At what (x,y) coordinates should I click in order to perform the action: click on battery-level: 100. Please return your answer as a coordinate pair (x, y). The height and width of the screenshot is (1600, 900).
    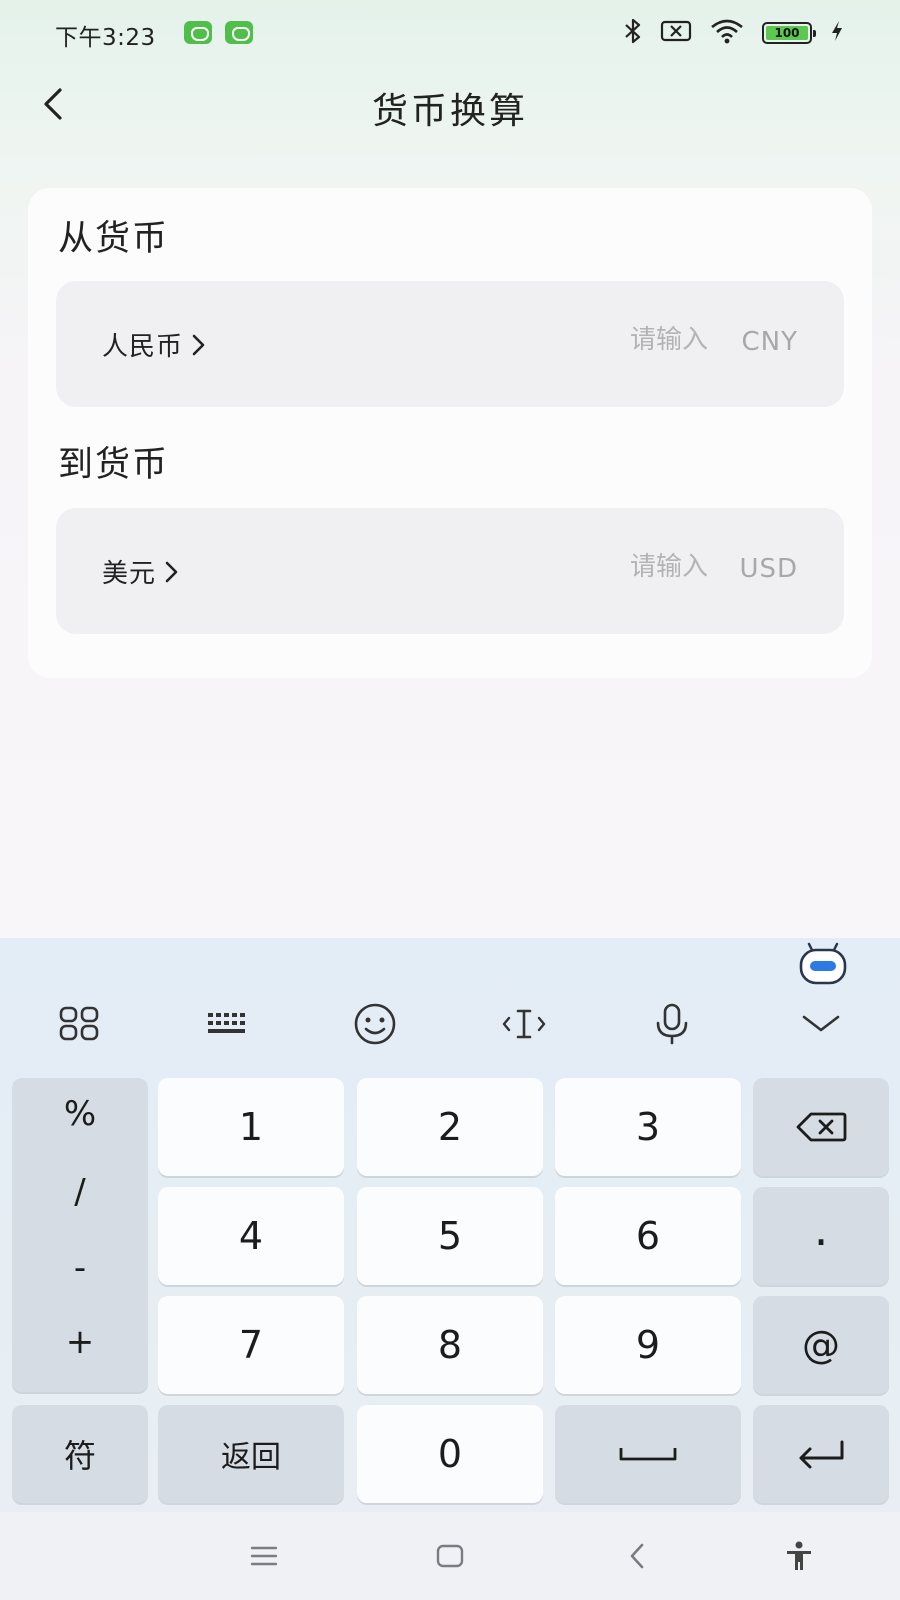
    Looking at the image, I should click on (787, 33).